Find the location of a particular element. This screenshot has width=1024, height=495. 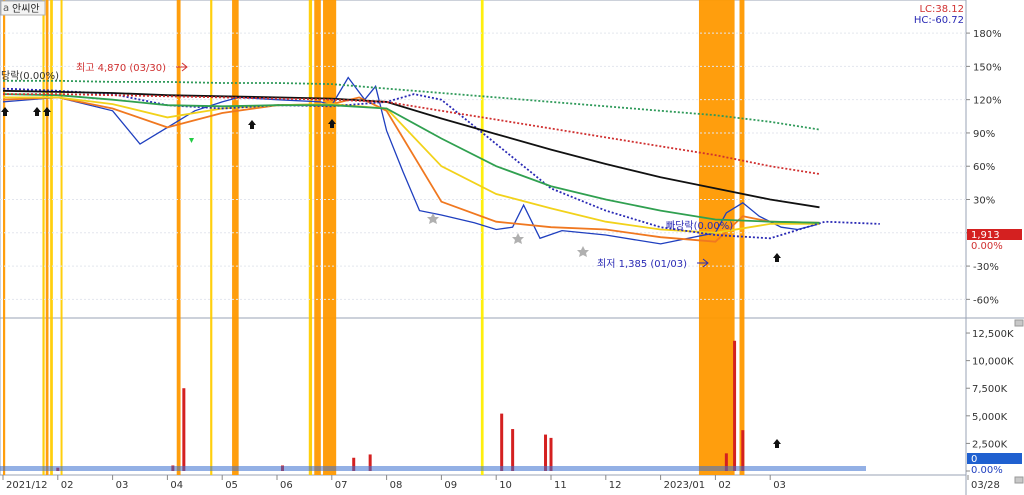

y-tick-label: 30% is located at coordinates (984, 201).